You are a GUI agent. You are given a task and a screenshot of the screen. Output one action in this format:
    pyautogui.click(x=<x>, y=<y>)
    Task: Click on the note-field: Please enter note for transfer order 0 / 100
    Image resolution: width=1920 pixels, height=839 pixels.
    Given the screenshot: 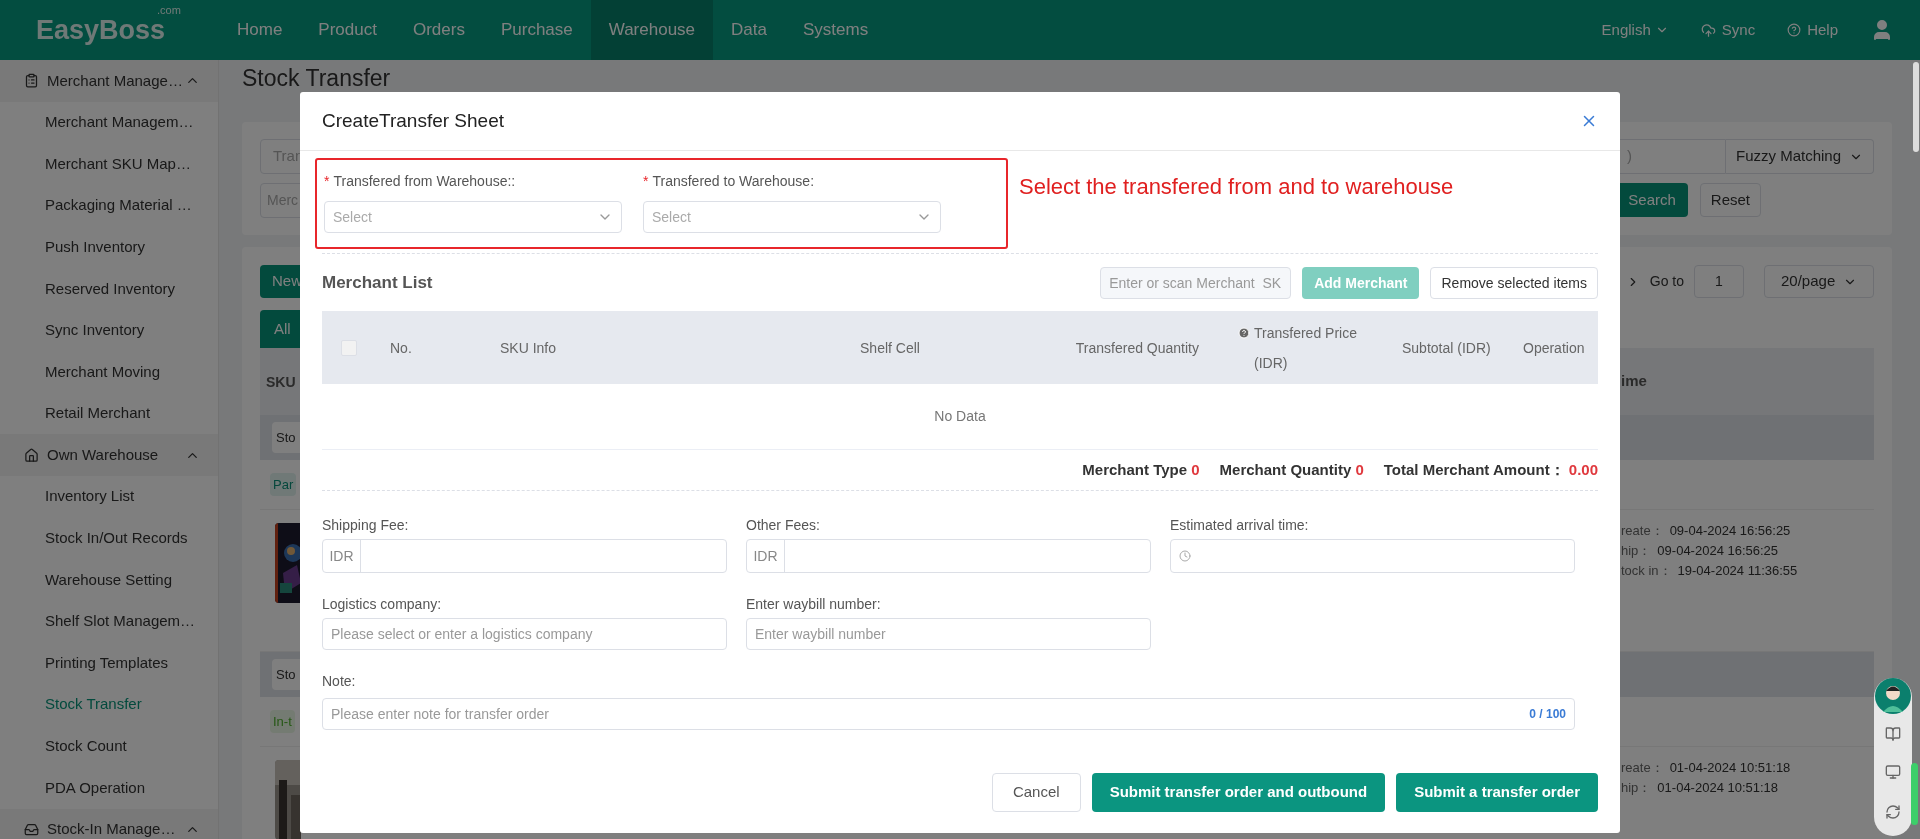 What is the action you would take?
    pyautogui.click(x=948, y=714)
    